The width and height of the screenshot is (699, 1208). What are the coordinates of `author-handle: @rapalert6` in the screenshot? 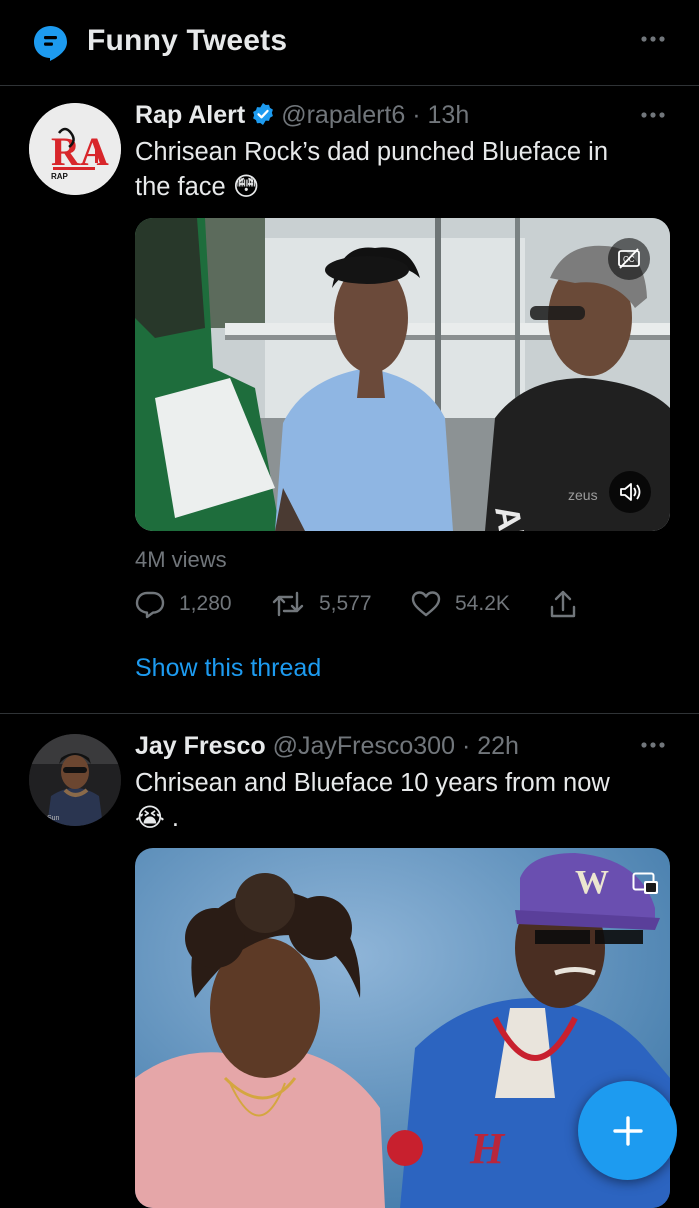 It's located at (343, 115).